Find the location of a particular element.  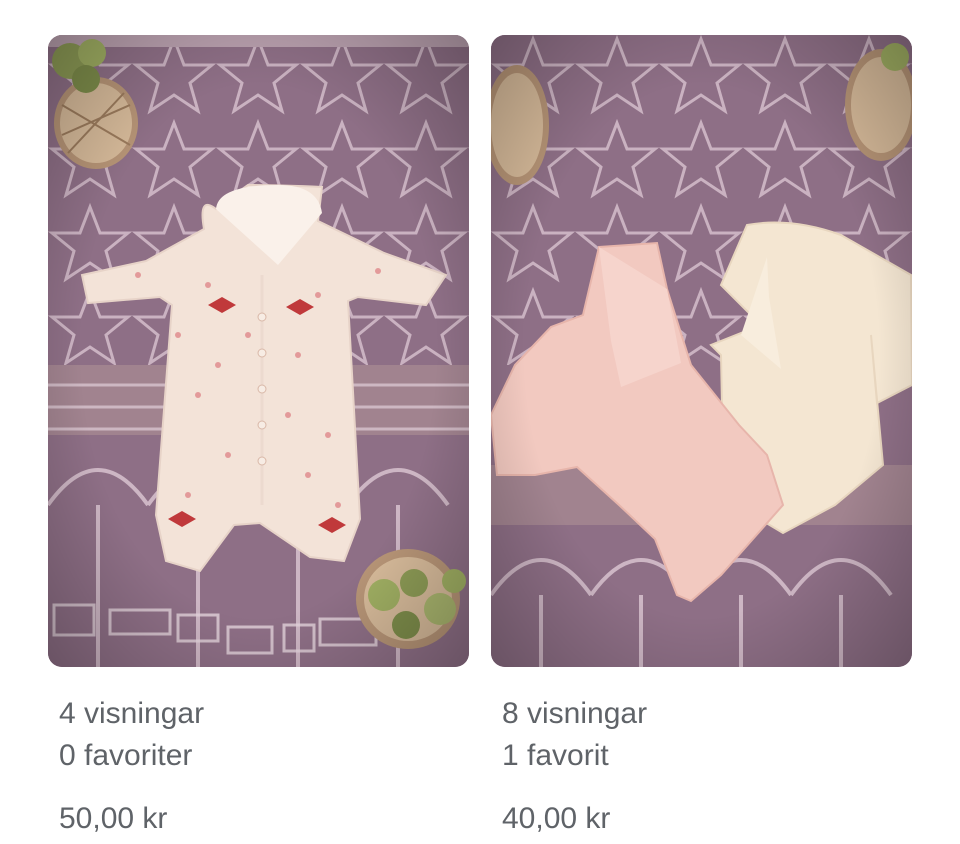

listing-price: 40,00 kr is located at coordinates (556, 818).